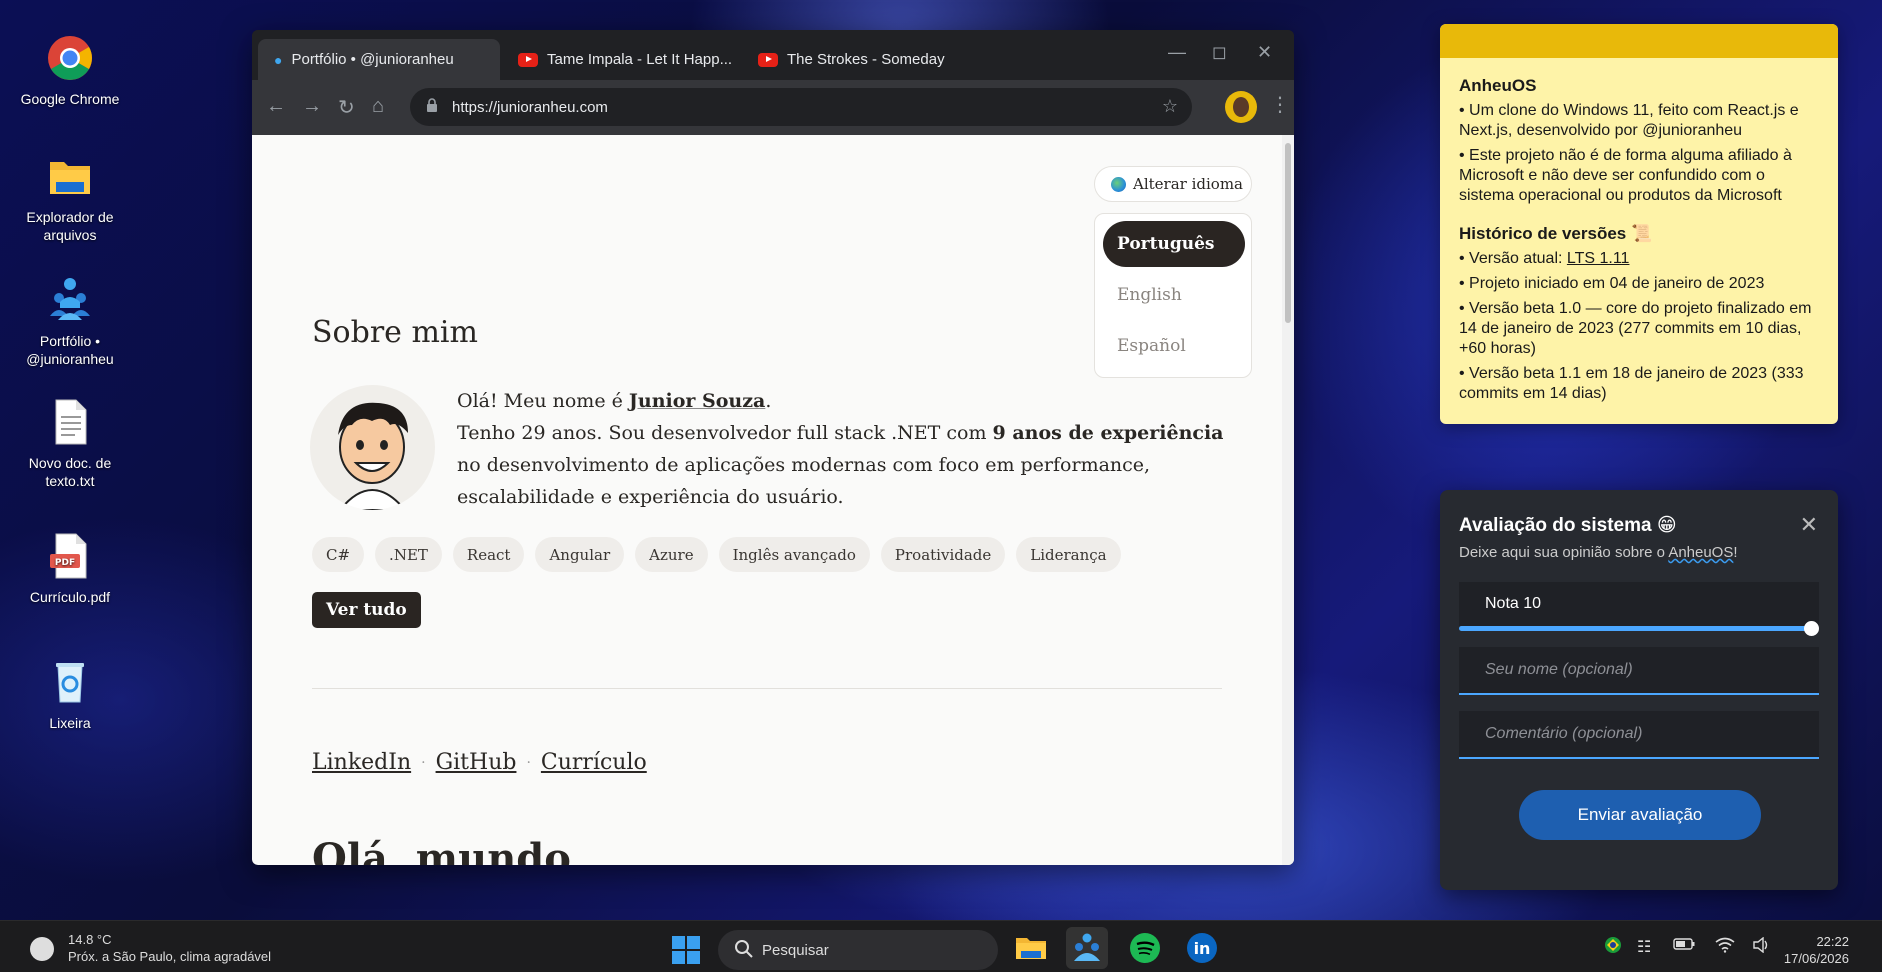  What do you see at coordinates (70, 226) in the screenshot?
I see `desktop-icon-label: Explorador de arquivos` at bounding box center [70, 226].